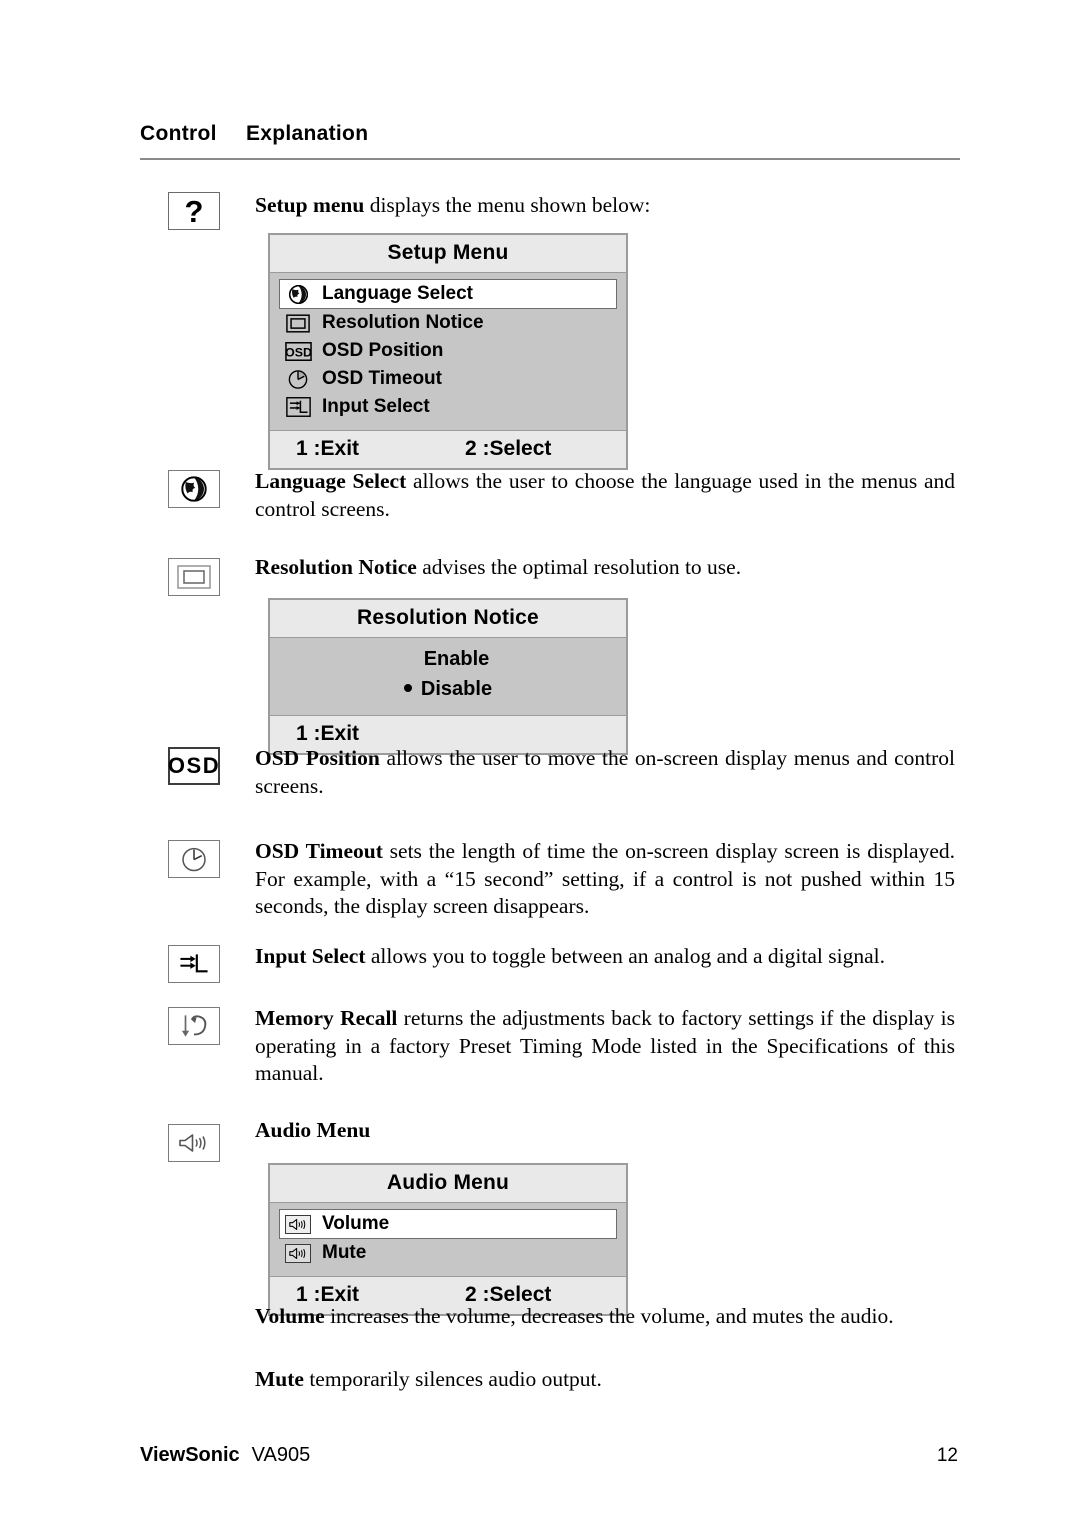  I want to click on osd-item-volume: Volume, so click(448, 1224).